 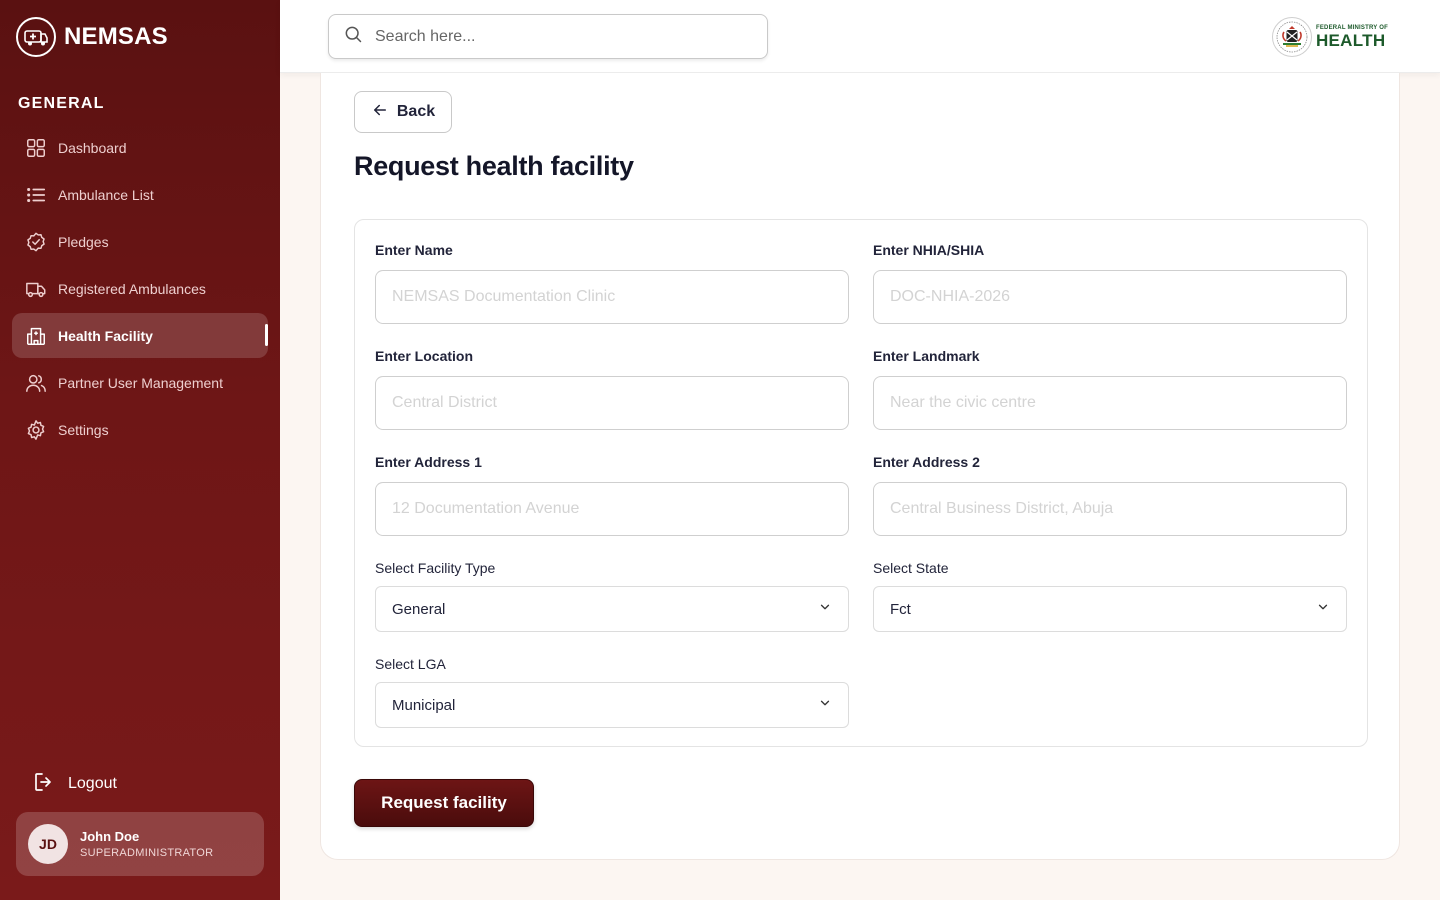 I want to click on name-label: Enter Name, so click(x=414, y=250).